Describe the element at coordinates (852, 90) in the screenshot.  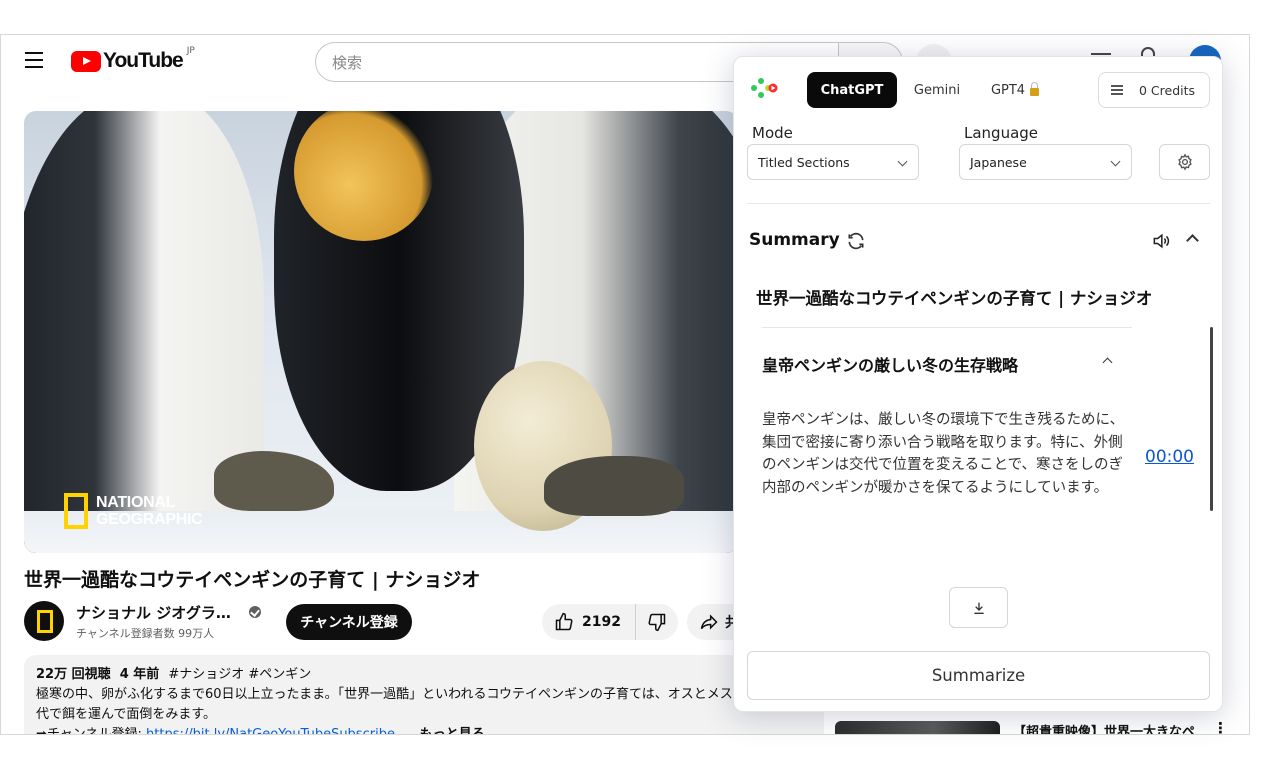
I see `tab-chatgpt: ChatGPT` at that location.